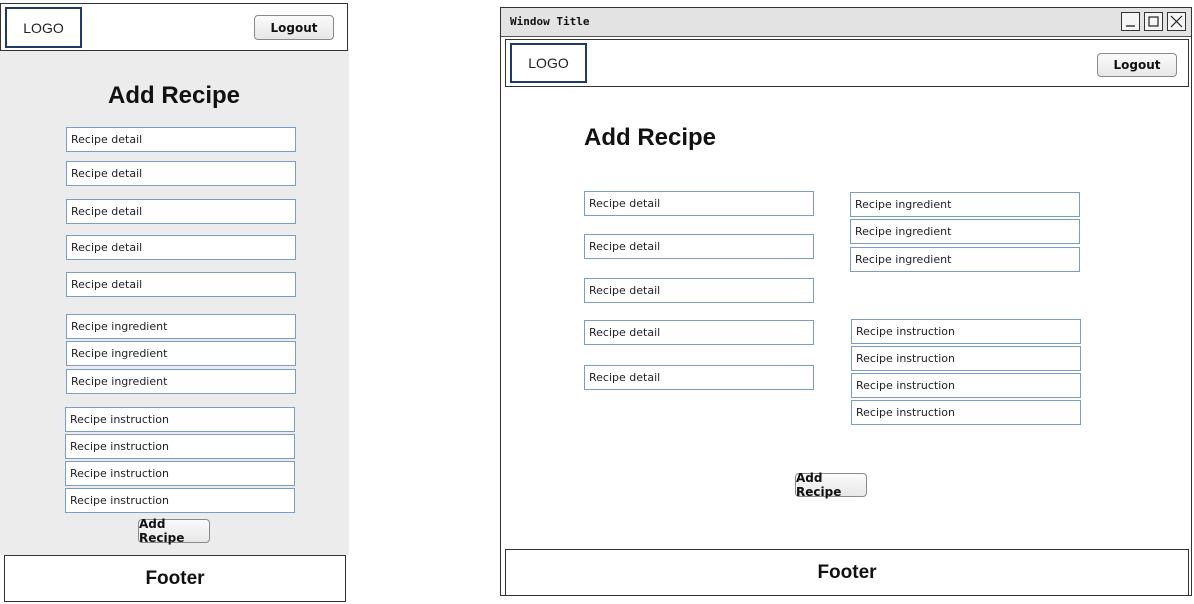  Describe the element at coordinates (1130, 21) in the screenshot. I see `minimize-icon` at that location.